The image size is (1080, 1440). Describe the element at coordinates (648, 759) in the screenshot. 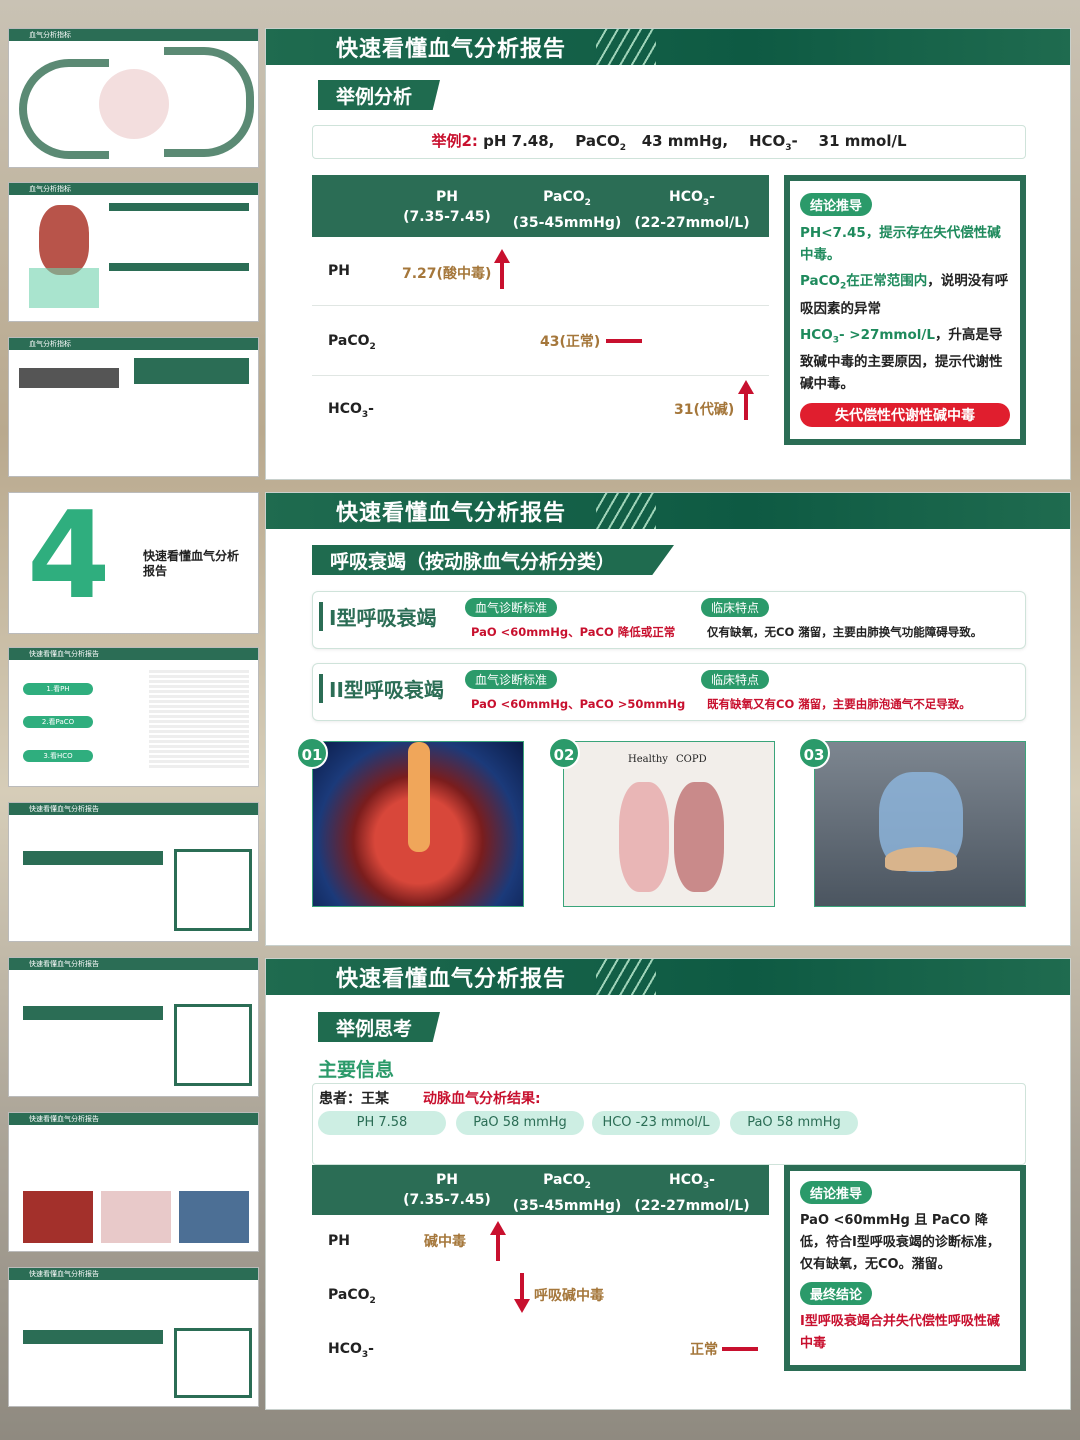

I see `healthy-label: Healthy` at that location.